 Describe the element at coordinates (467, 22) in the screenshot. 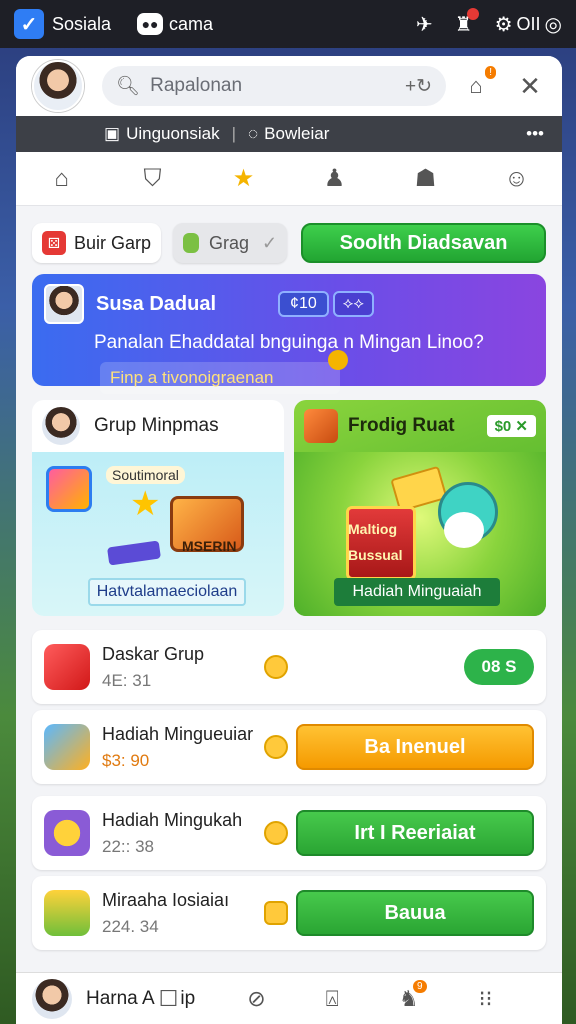

I see `trophy-icon: ♜` at that location.